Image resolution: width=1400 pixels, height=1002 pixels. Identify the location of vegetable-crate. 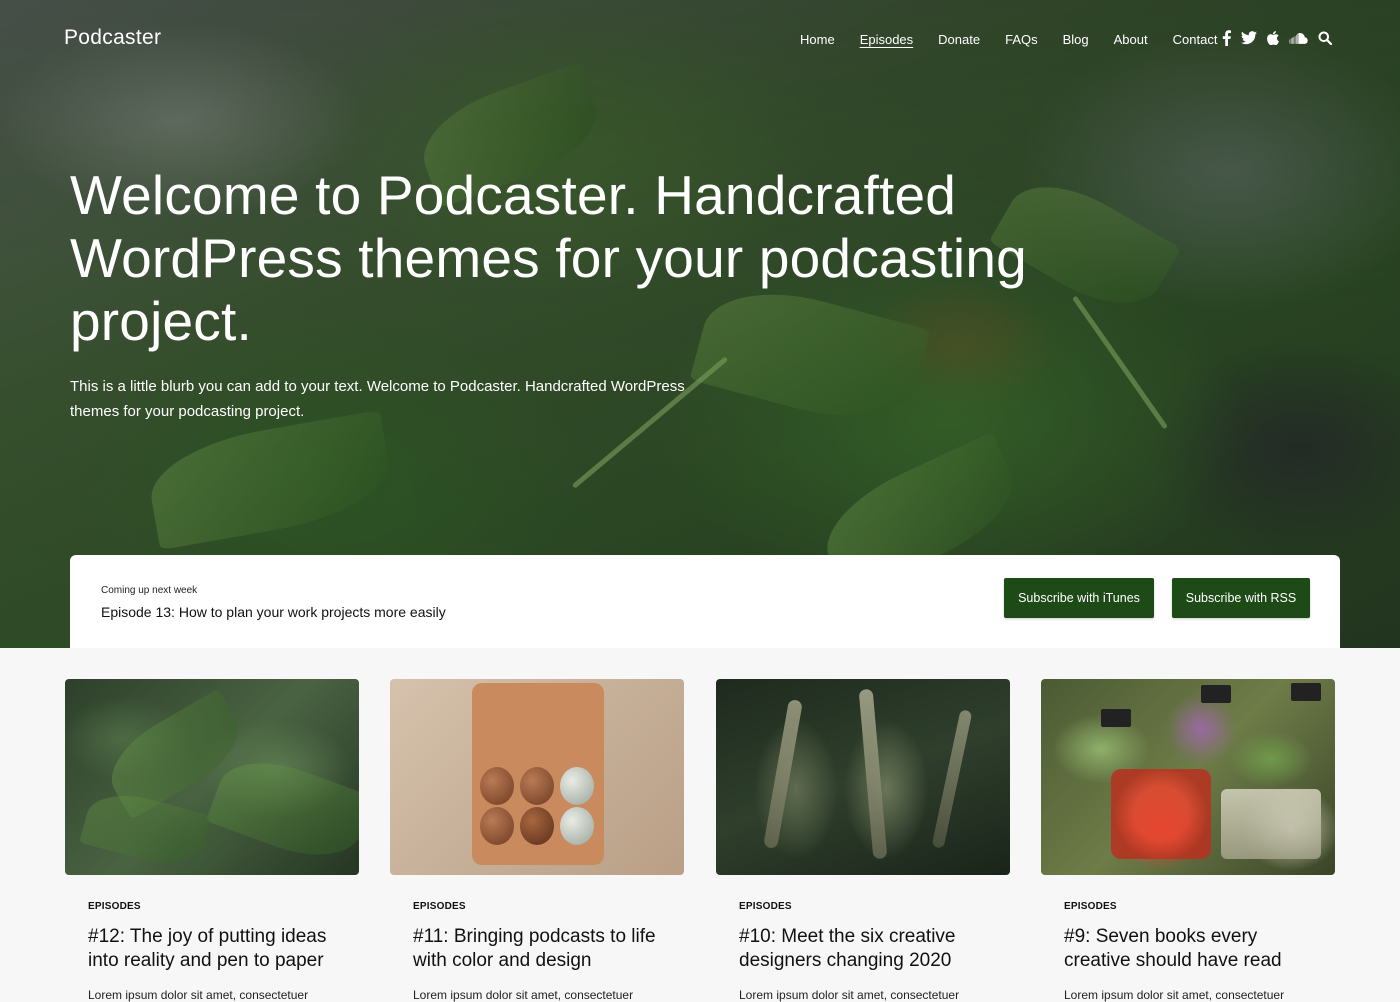
(1271, 824).